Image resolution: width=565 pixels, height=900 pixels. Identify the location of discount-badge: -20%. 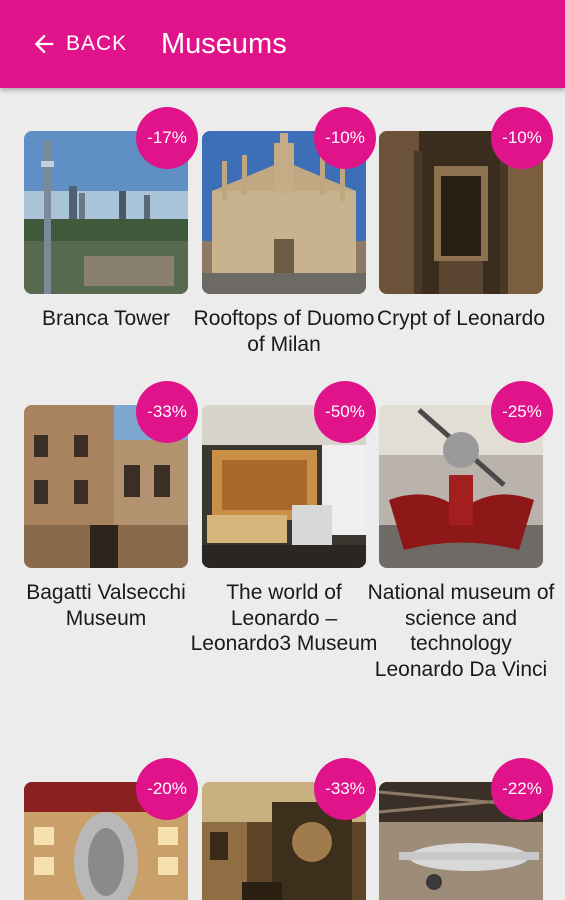
(167, 789).